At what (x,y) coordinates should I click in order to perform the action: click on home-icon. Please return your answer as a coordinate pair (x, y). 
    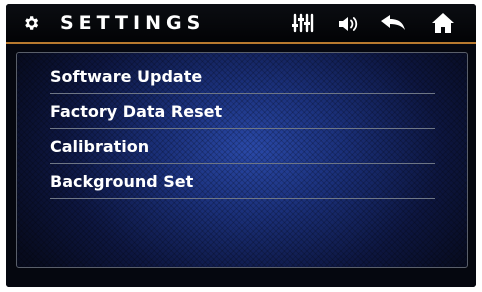
    Looking at the image, I should click on (443, 23).